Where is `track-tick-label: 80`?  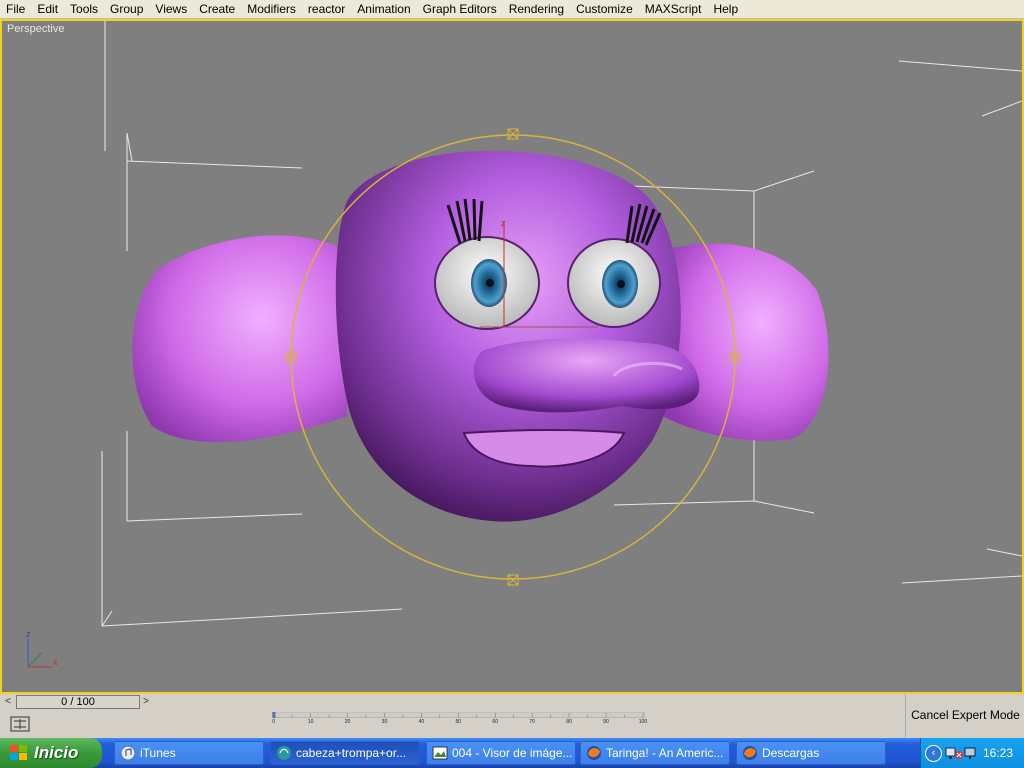 track-tick-label: 80 is located at coordinates (569, 721).